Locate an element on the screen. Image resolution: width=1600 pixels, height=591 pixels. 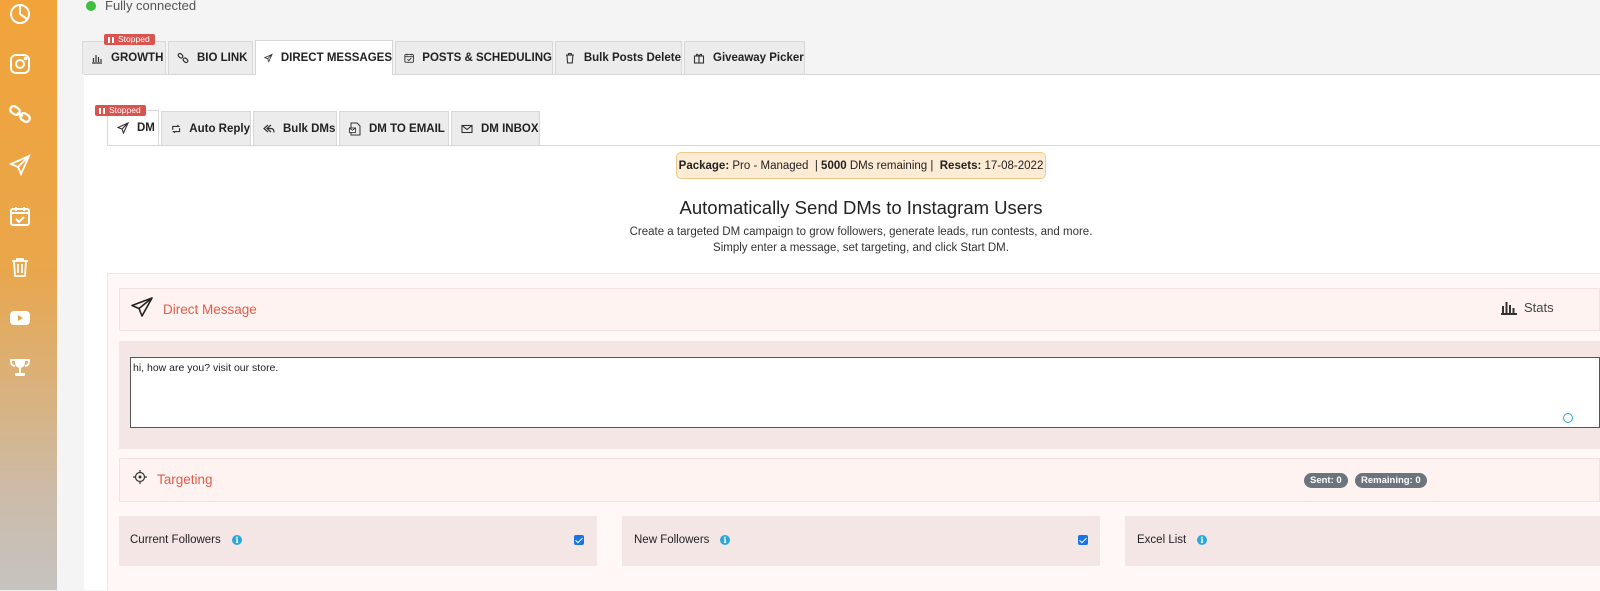
subtab-label: Auto Reply is located at coordinates (219, 128).